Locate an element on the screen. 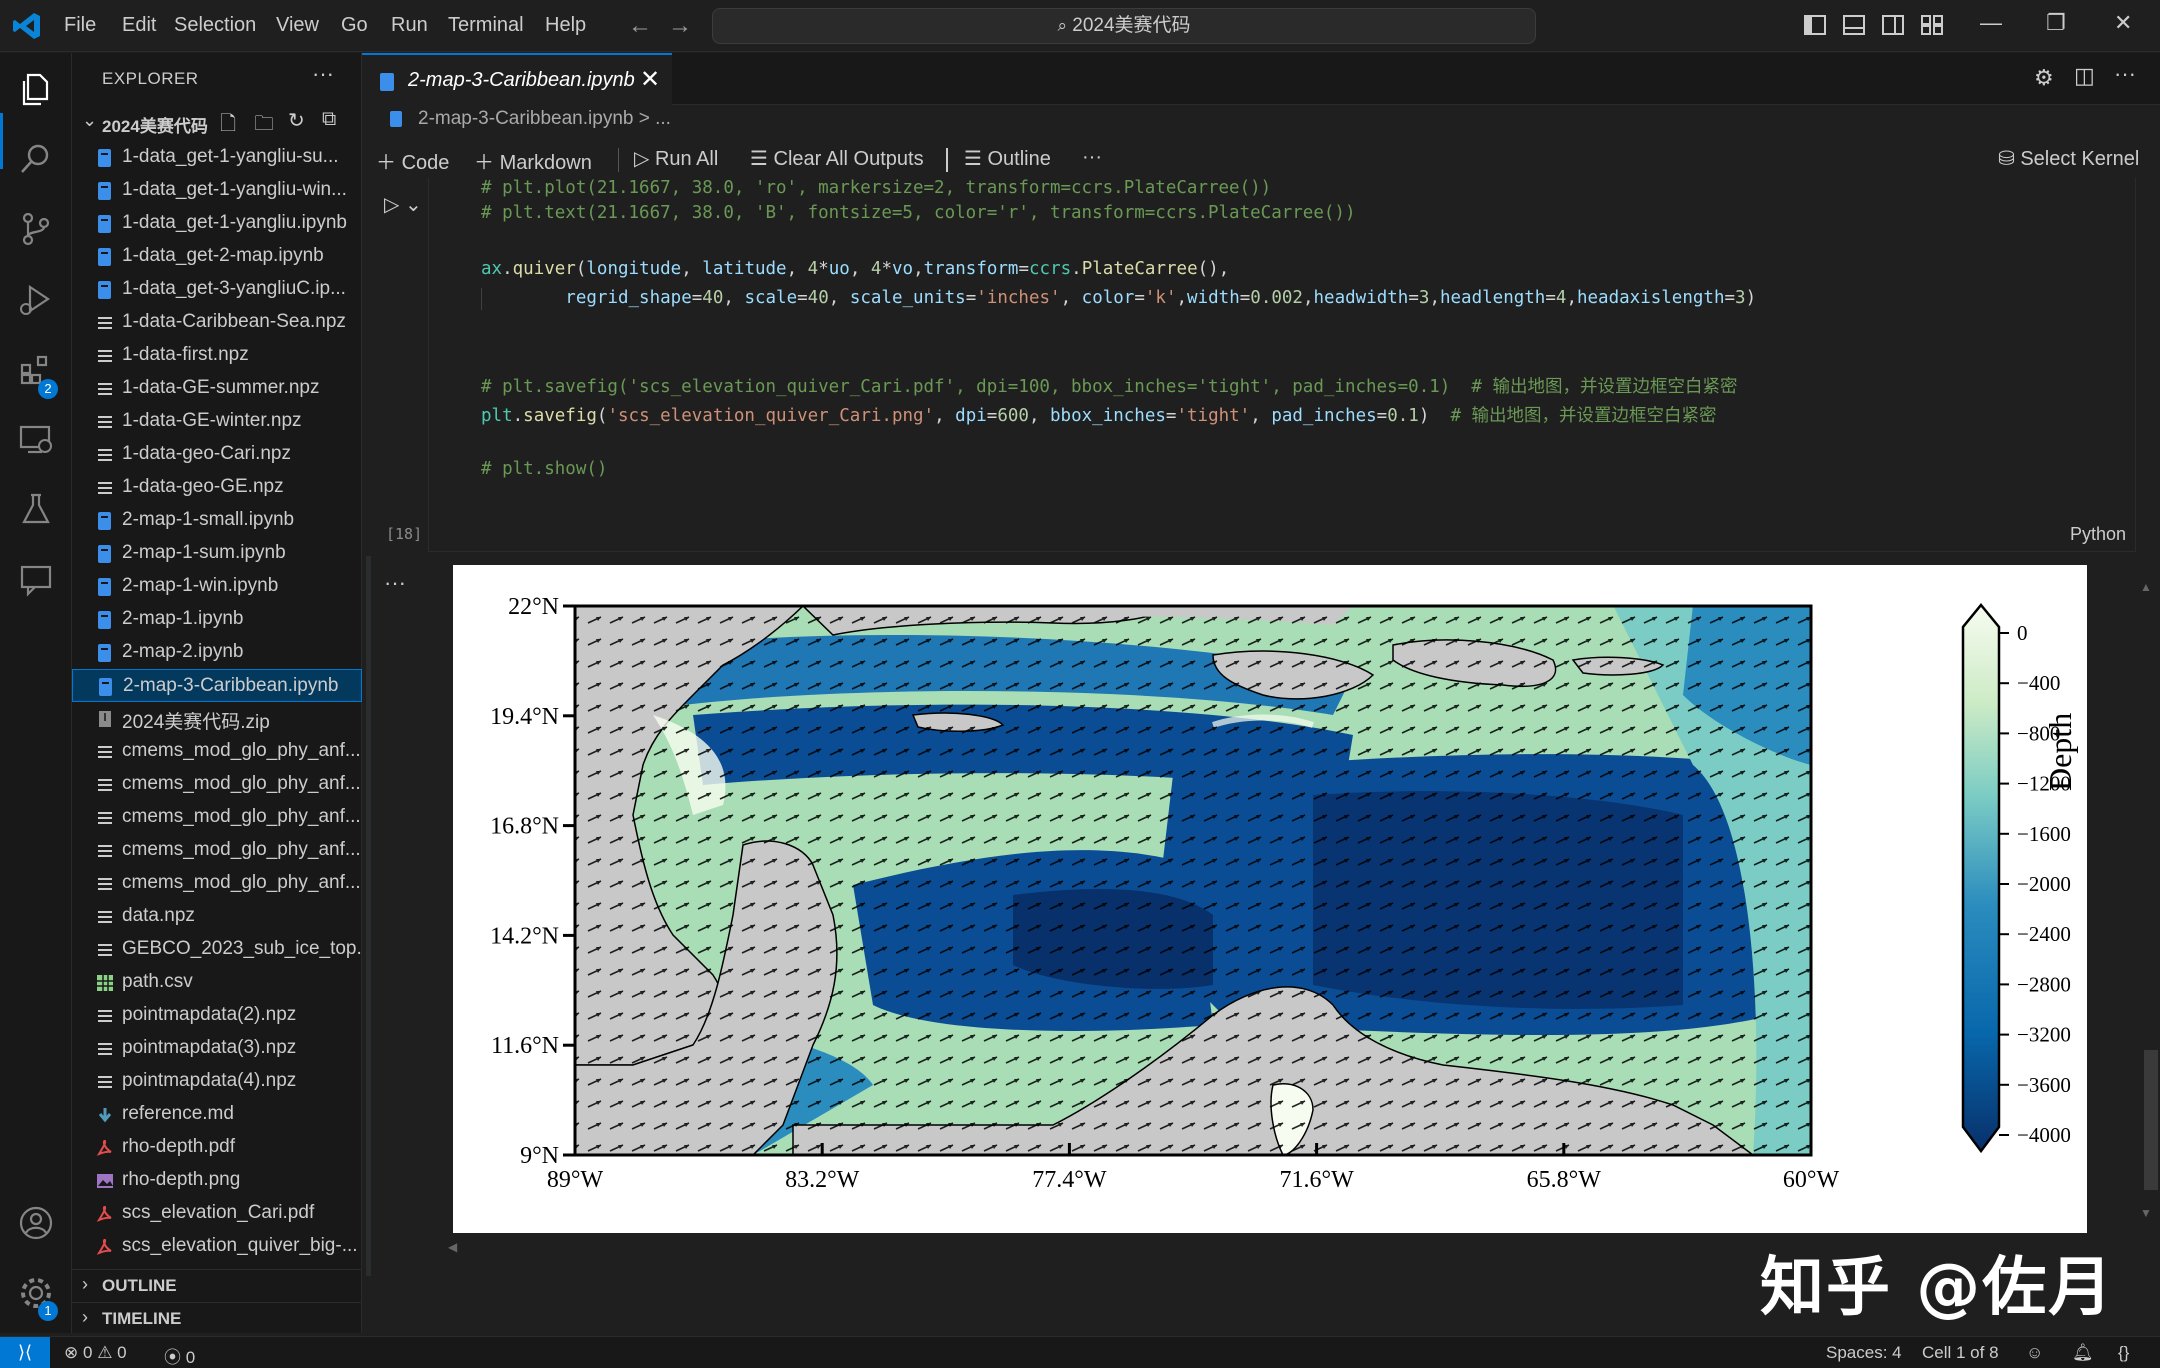 This screenshot has height=1368, width=2160. file-item: pointmapdata(2).npz is located at coordinates (217, 1015).